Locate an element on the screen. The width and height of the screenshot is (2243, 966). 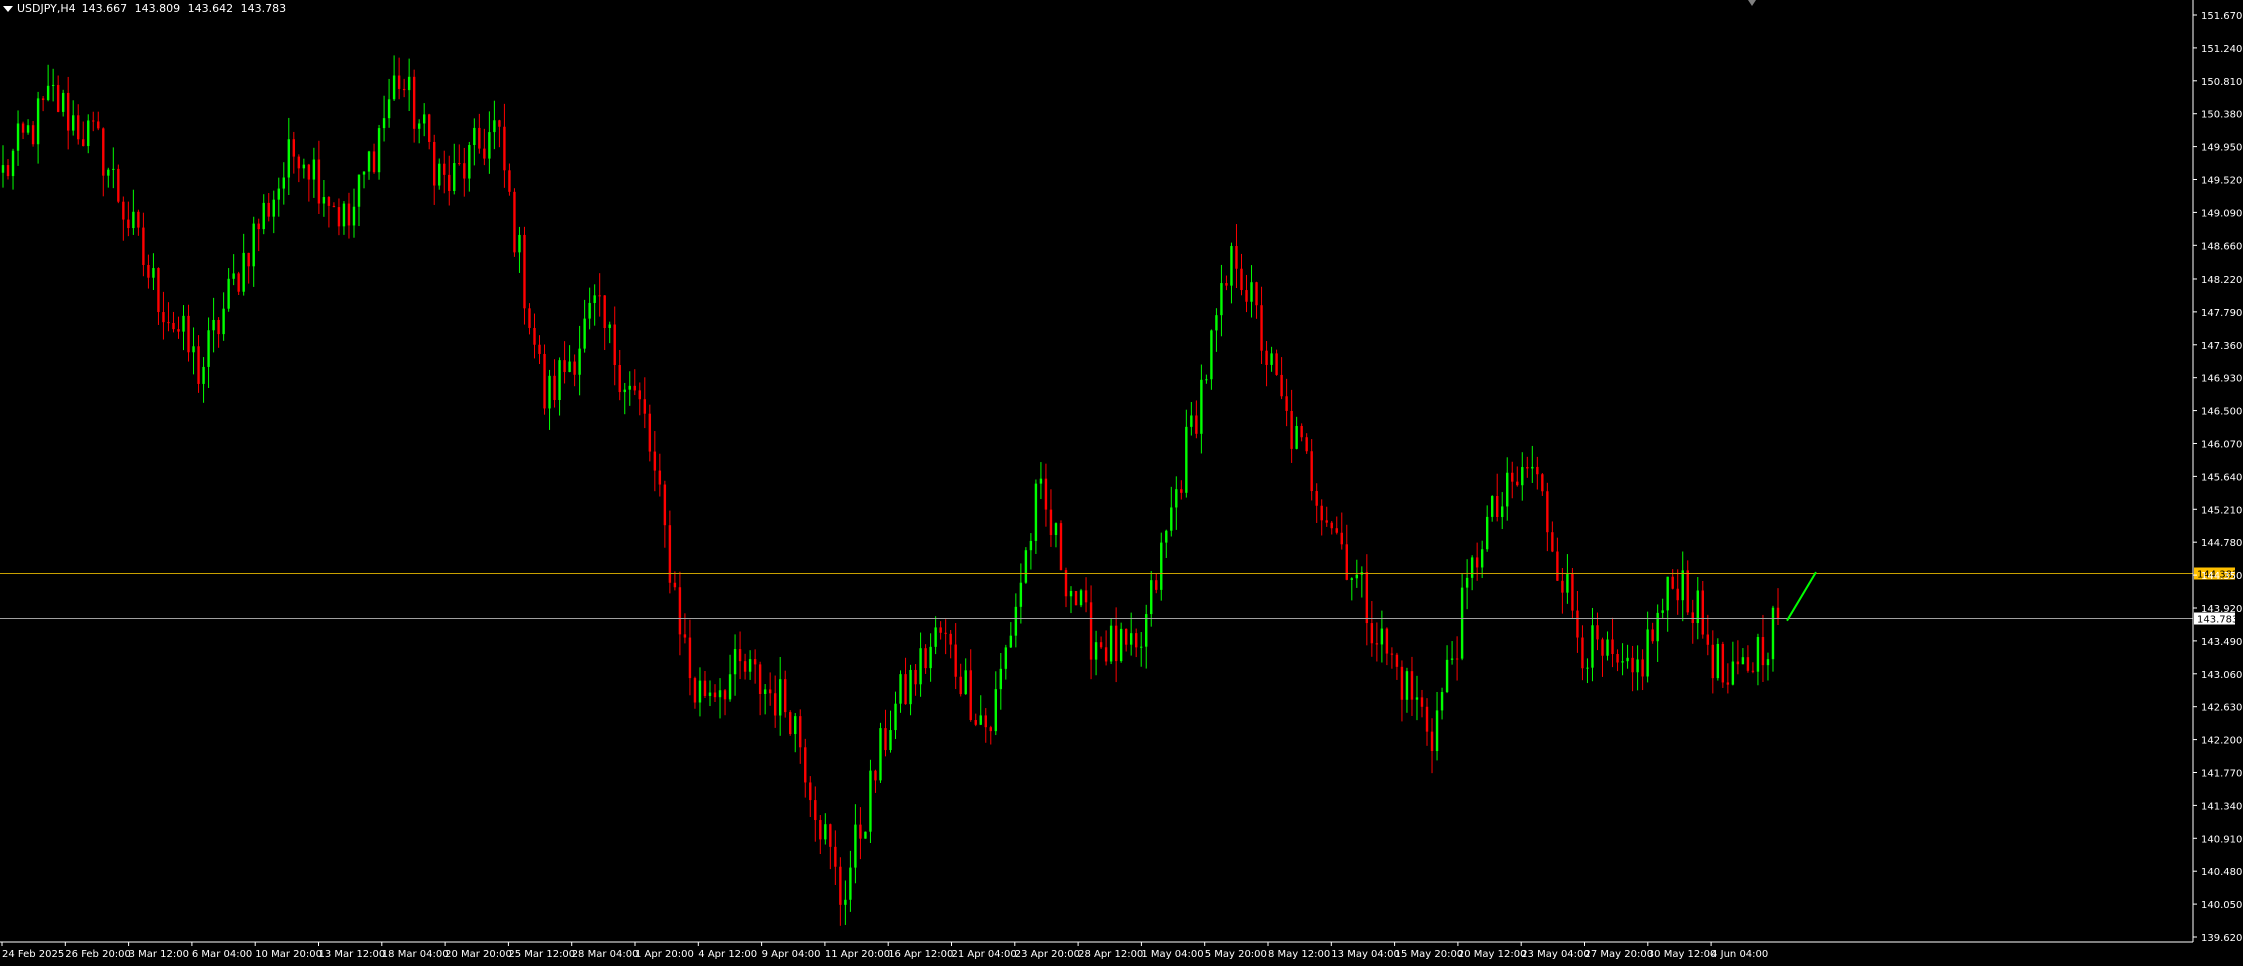
time-tick-label: 4 Apr 12:00 is located at coordinates (727, 954).